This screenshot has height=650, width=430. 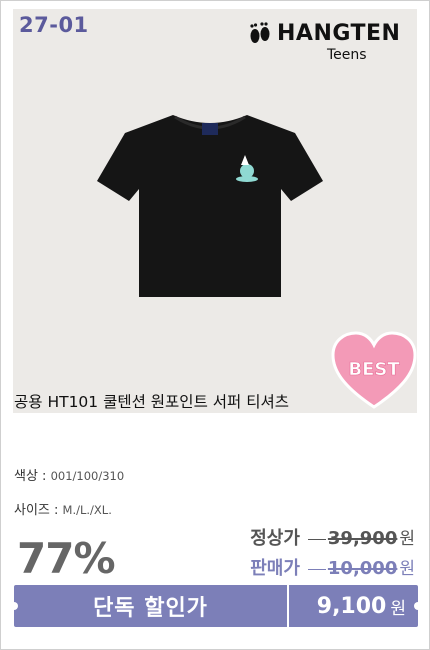 What do you see at coordinates (87, 510) in the screenshot?
I see `size-value: M./L./XL.` at bounding box center [87, 510].